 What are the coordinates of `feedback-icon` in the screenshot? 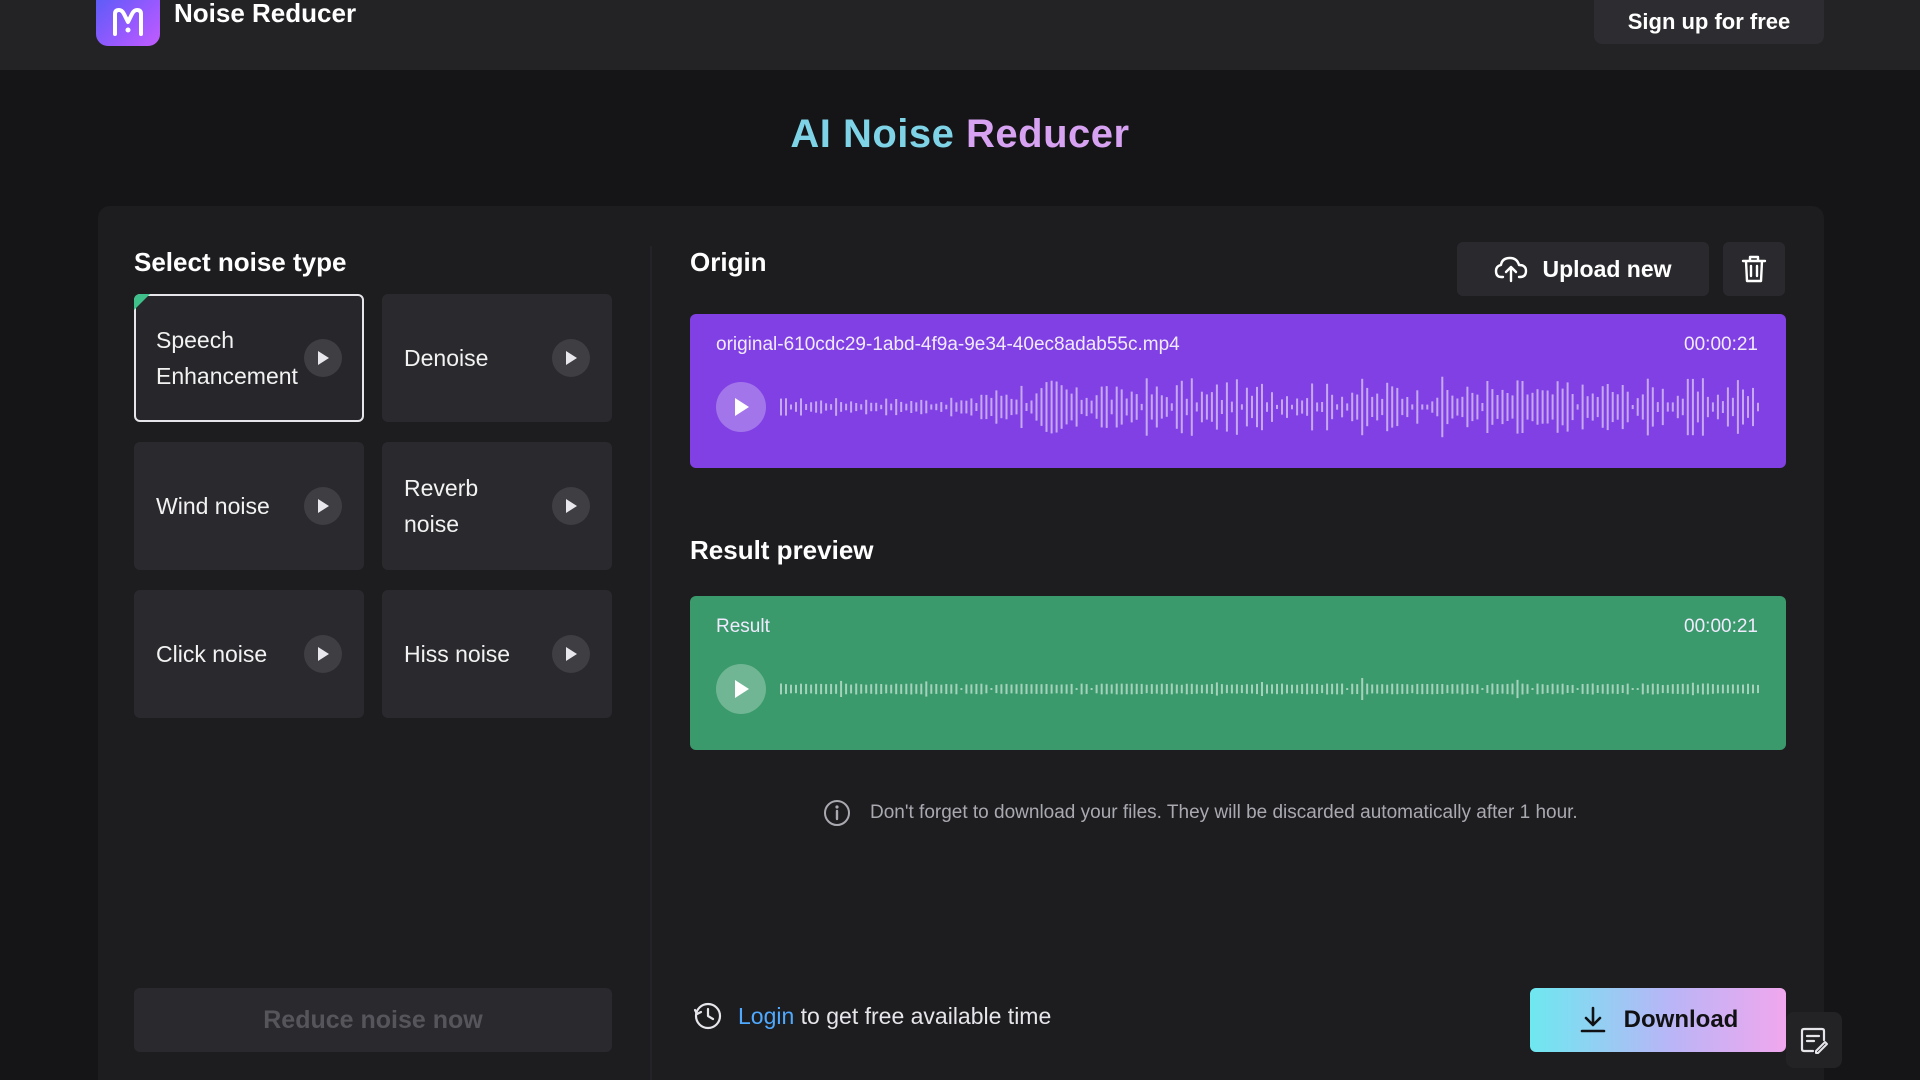 It's located at (1814, 1040).